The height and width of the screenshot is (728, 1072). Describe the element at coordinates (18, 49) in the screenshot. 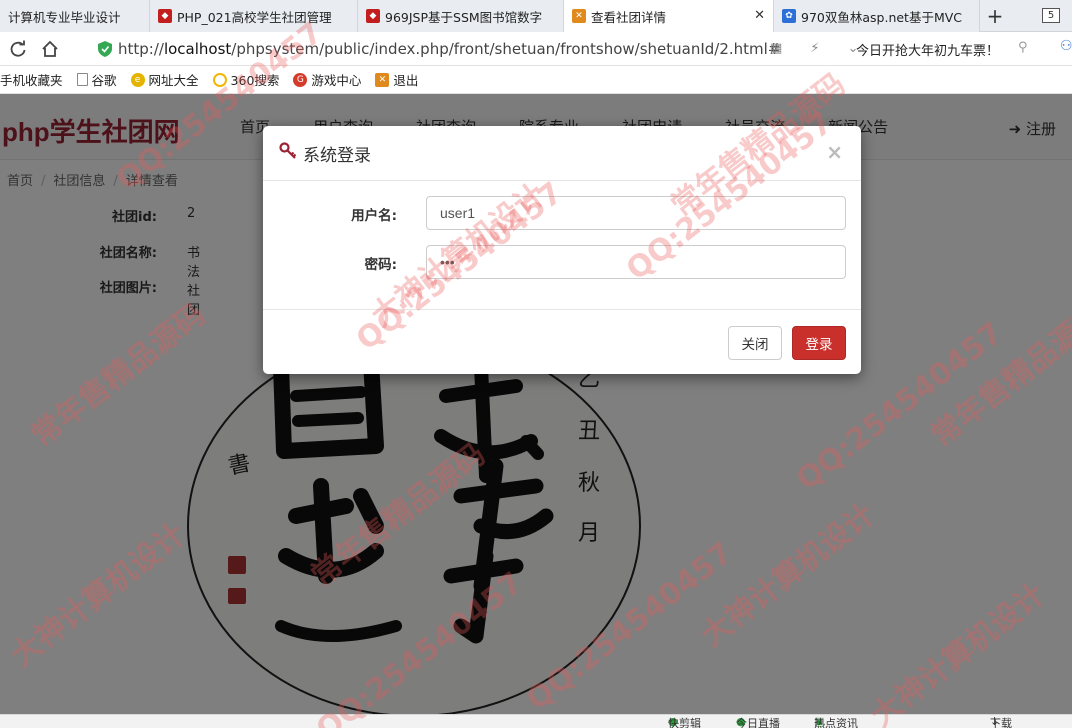

I see `reload-icon` at that location.